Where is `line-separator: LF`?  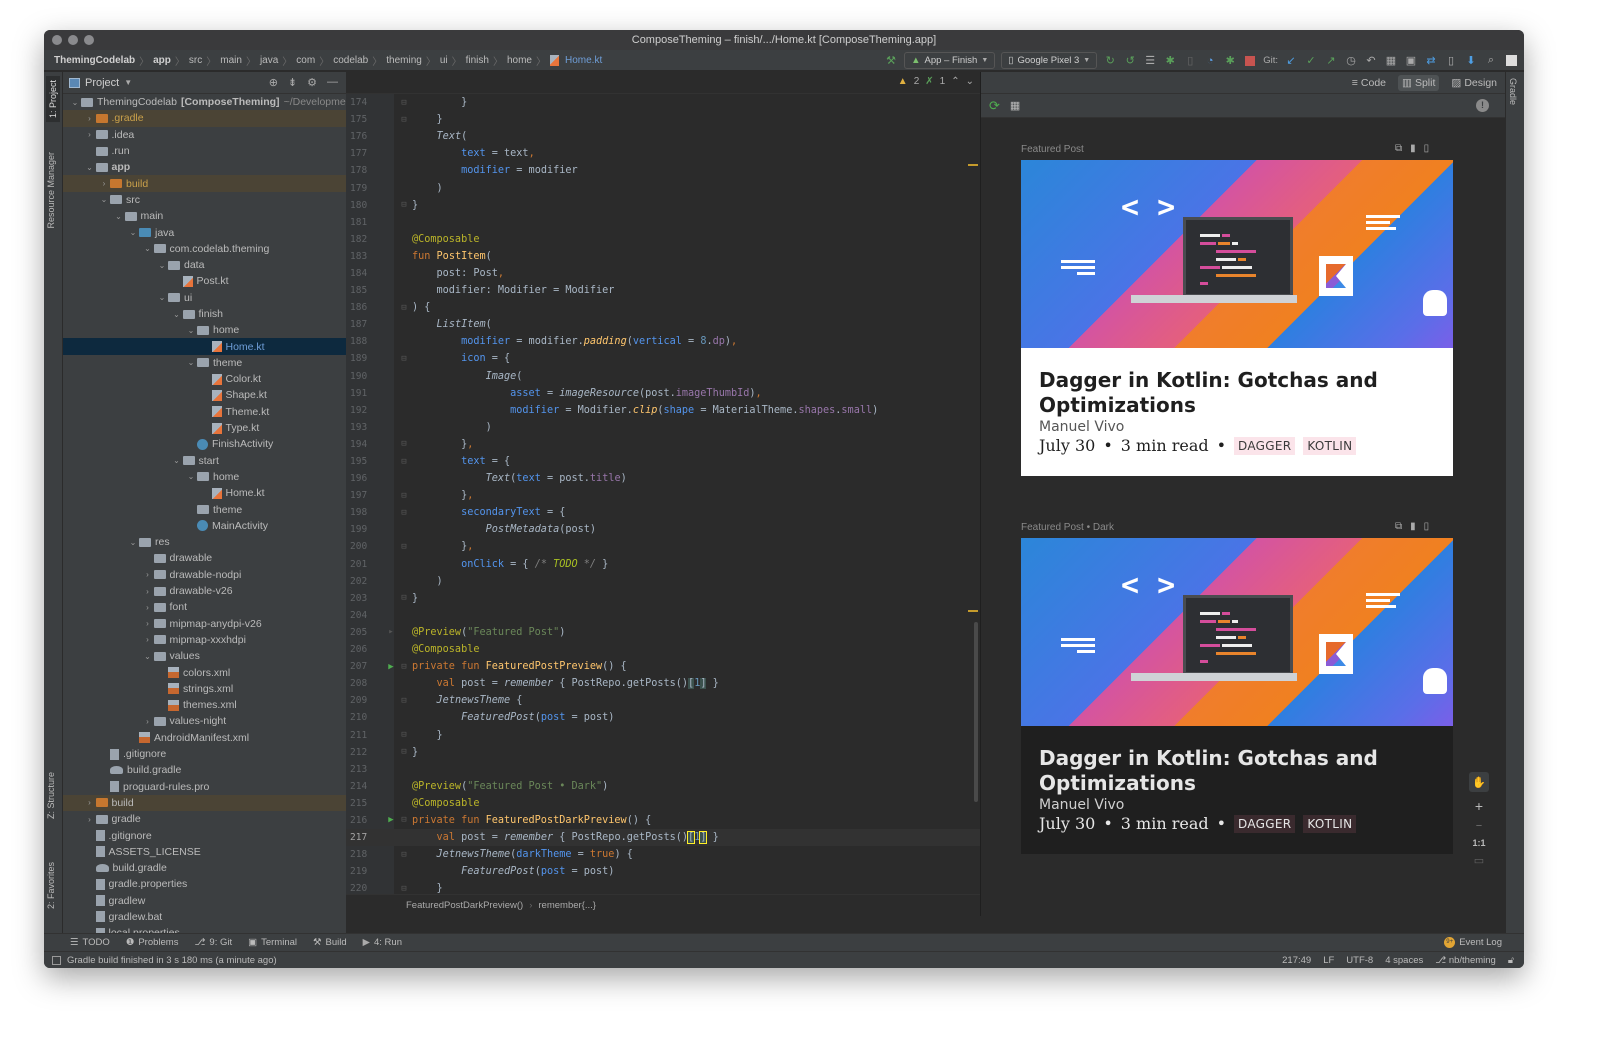 line-separator: LF is located at coordinates (1328, 960).